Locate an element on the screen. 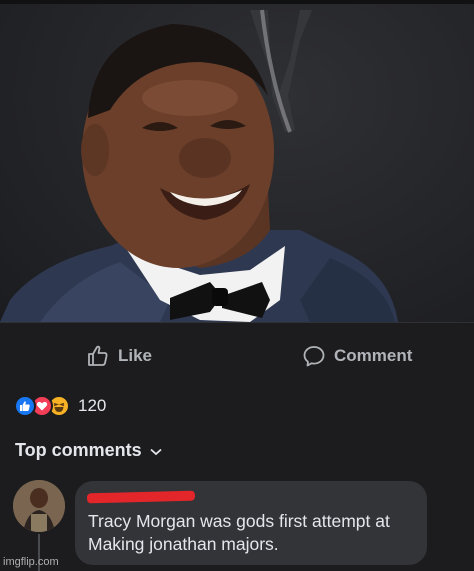 The height and width of the screenshot is (571, 474). like-button: Like is located at coordinates (119, 356).